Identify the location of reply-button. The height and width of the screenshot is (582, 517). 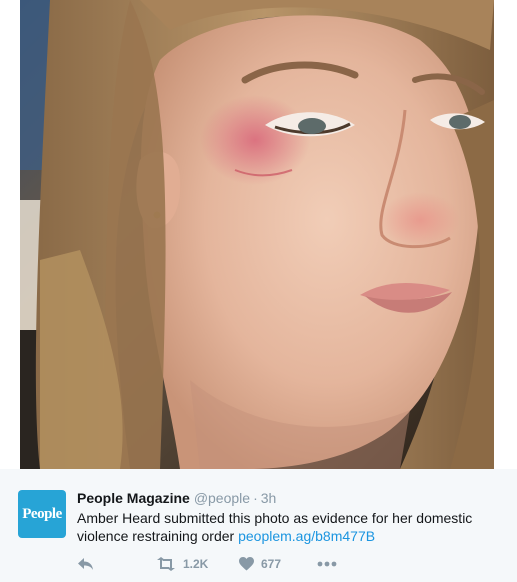
(116, 564).